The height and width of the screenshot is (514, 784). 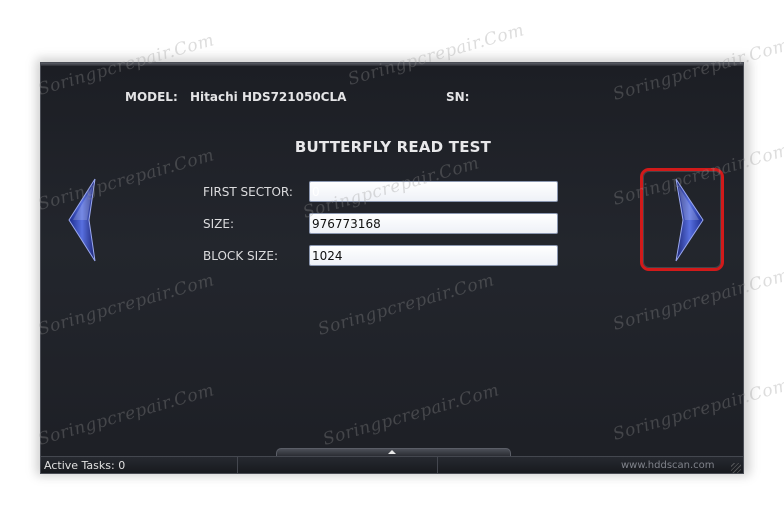 I want to click on block-size-input, so click(x=433, y=255).